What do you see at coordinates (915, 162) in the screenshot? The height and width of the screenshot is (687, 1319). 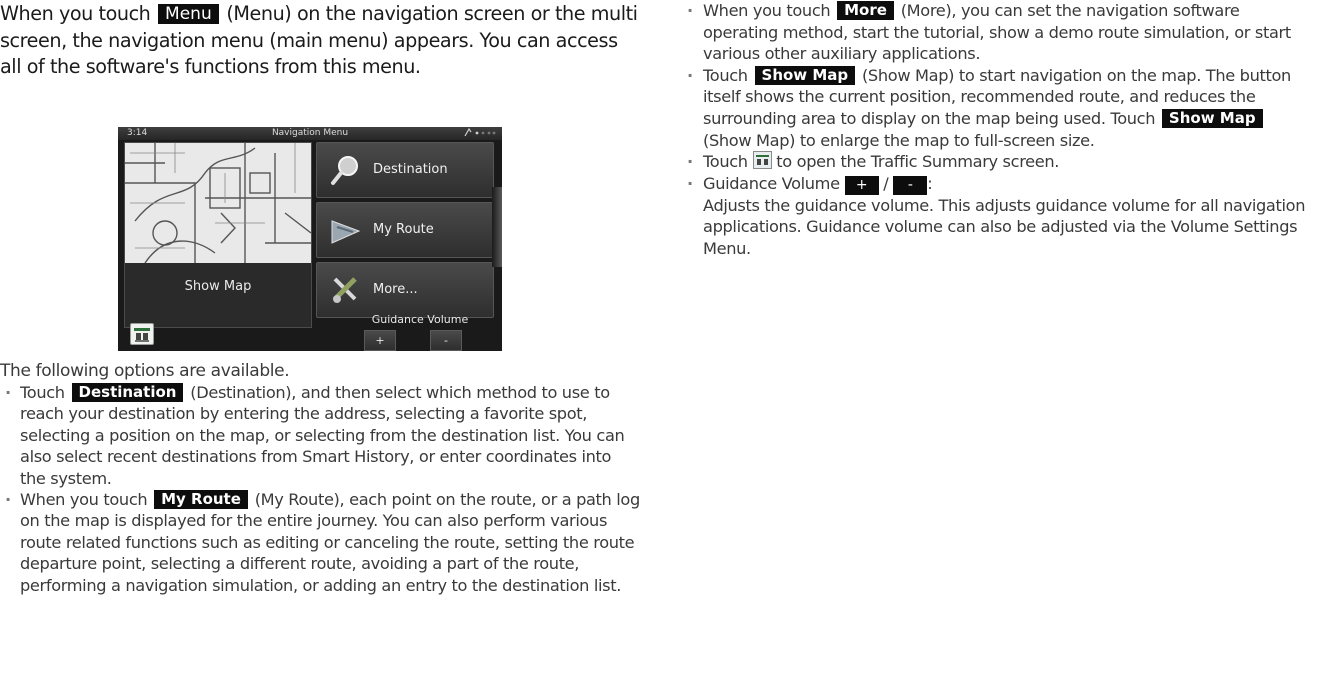 I see `bullet-text: to open the Traffic Summary screen.` at bounding box center [915, 162].